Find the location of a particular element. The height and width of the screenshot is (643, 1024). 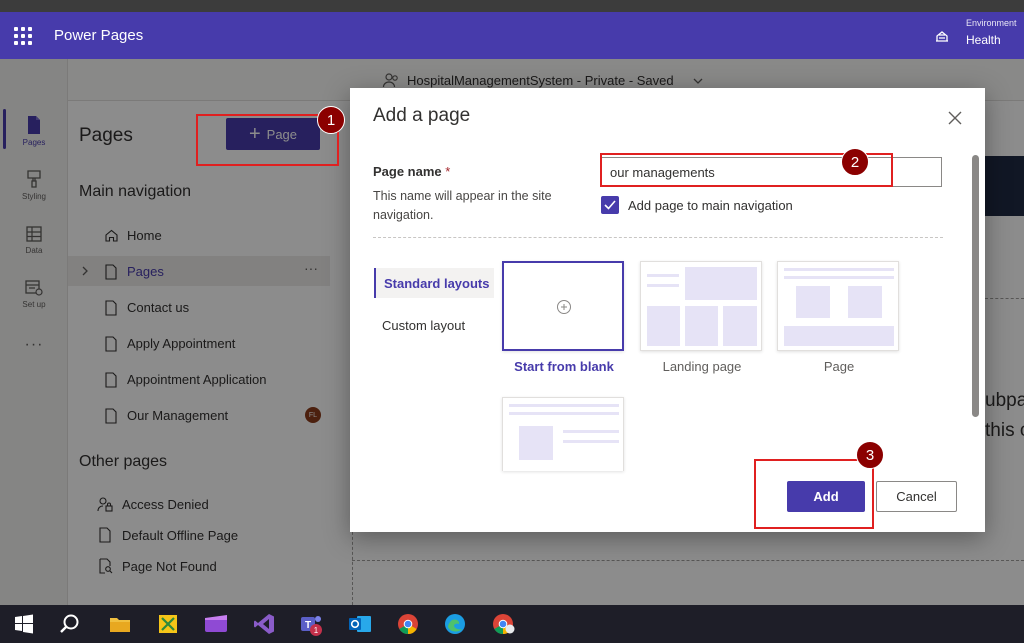

app-title: Power Pages is located at coordinates (99, 35).